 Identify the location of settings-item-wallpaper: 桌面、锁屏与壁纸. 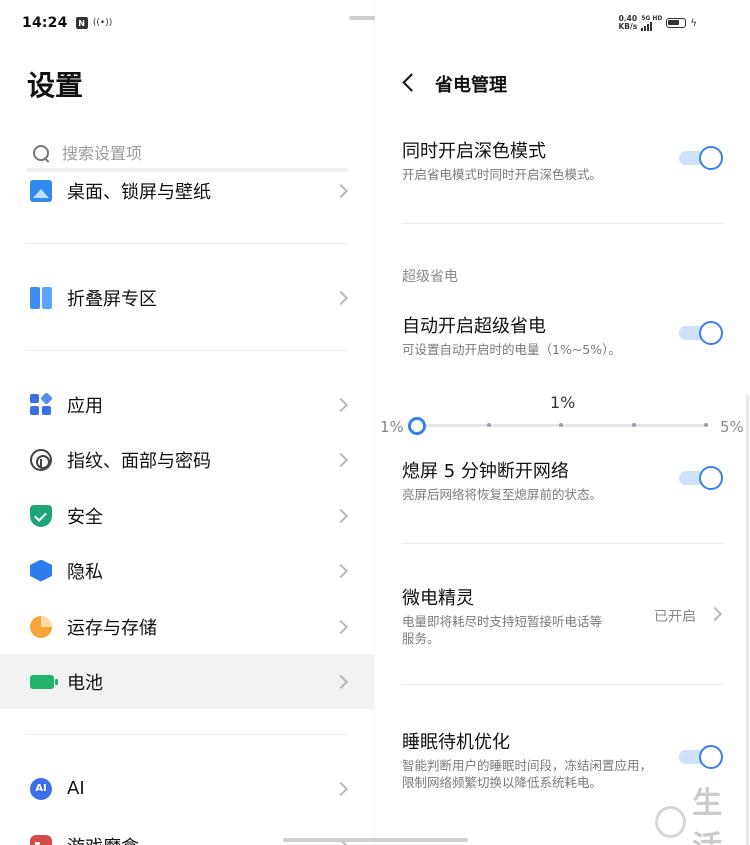
(187, 190).